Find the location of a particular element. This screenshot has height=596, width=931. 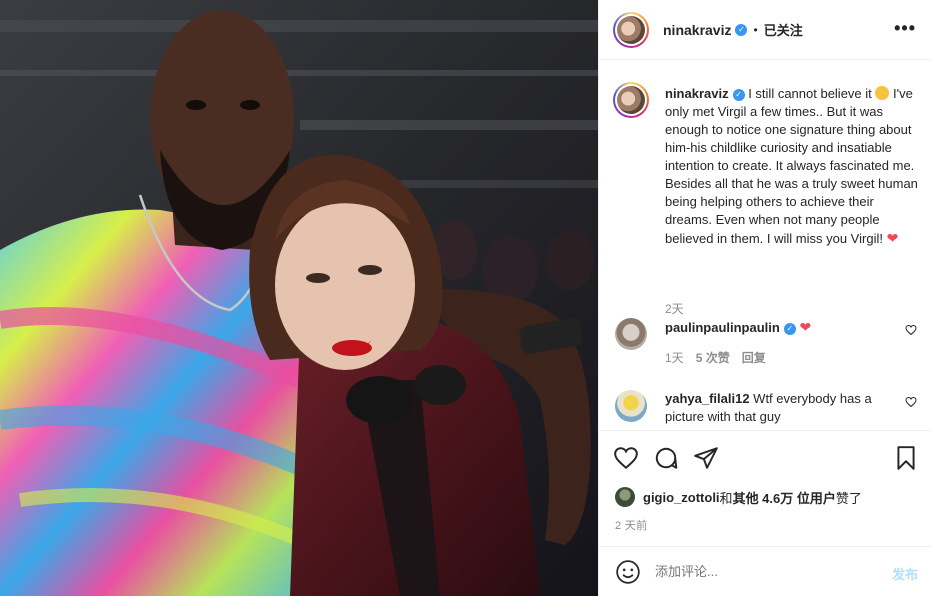

comment-text: paulinpaulinpaulin ✓ ❤ is located at coordinates (776, 327).